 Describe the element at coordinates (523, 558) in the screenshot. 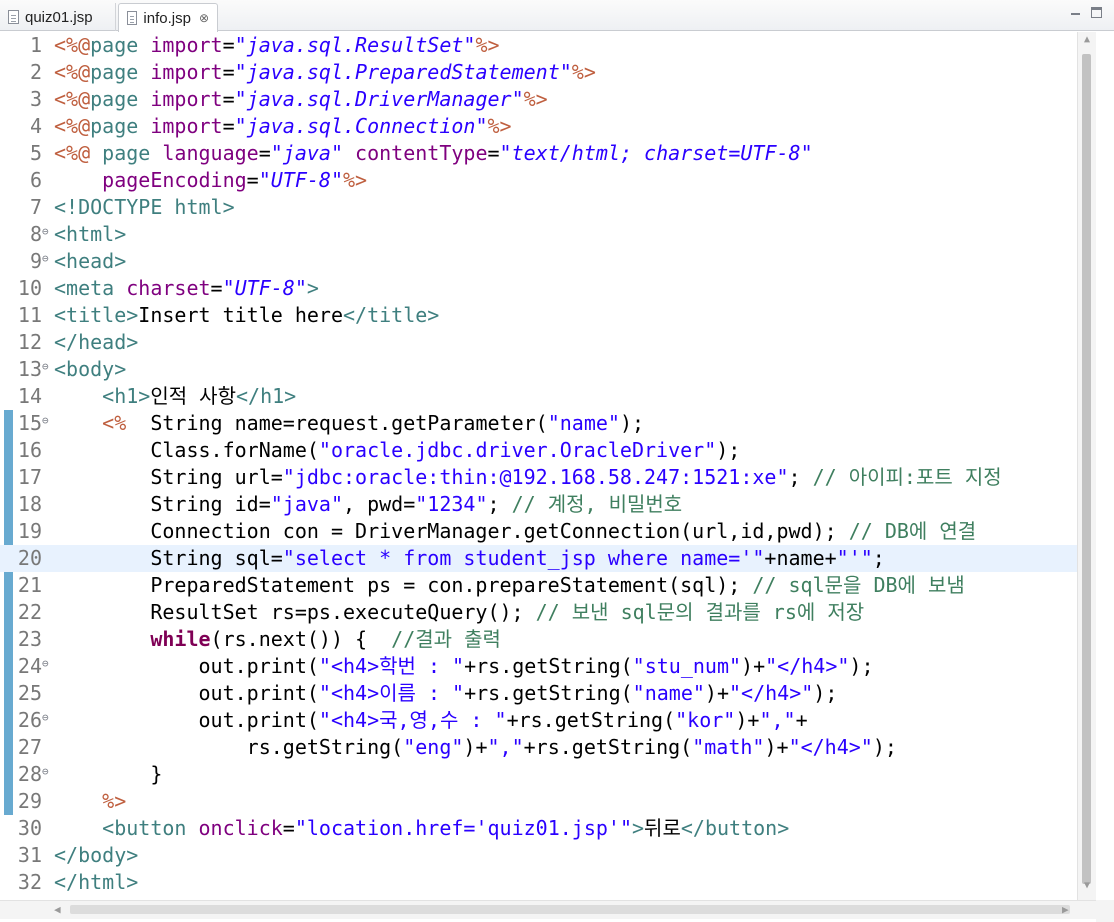

I see `code-token: "select * from student_jsp where name='"` at that location.